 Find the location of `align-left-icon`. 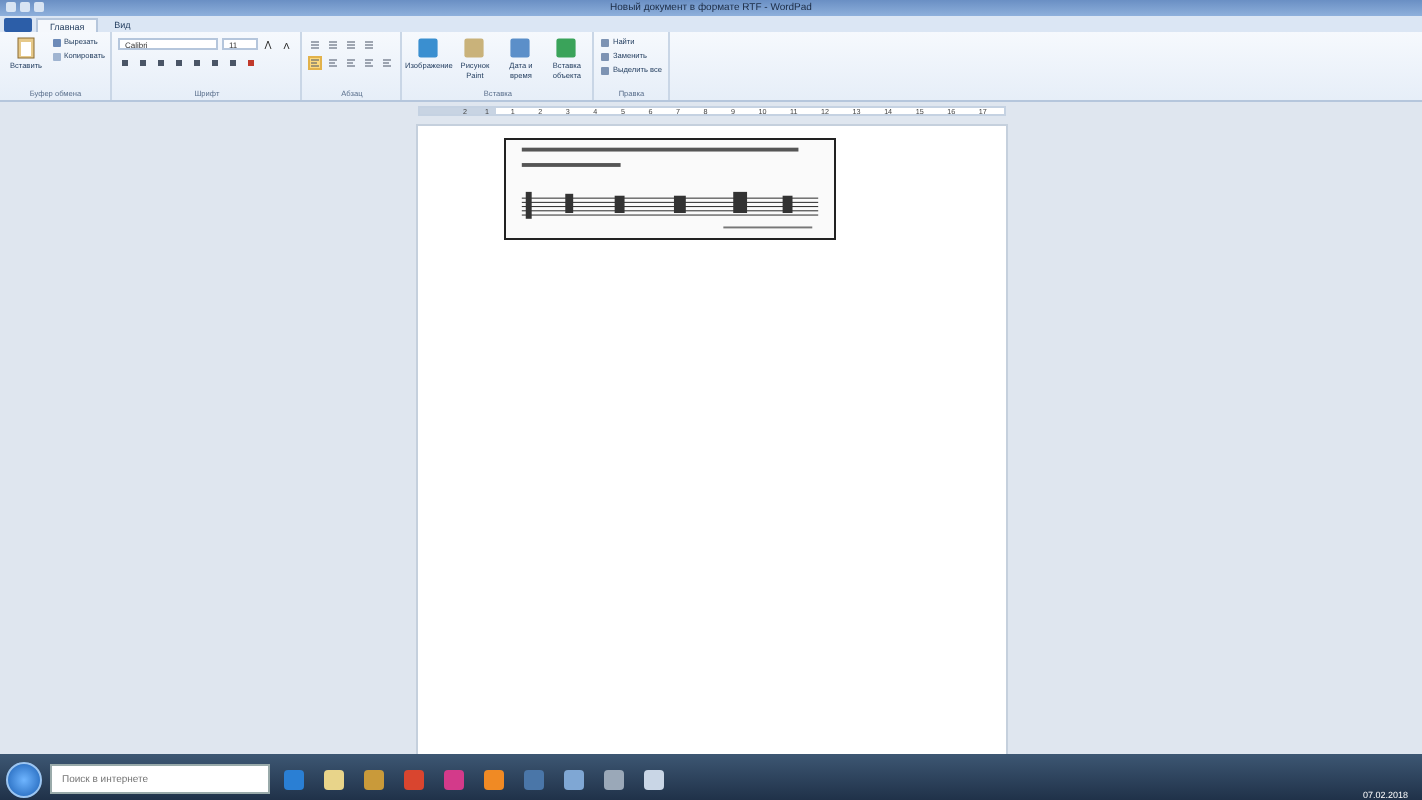

align-left-icon is located at coordinates (315, 62).